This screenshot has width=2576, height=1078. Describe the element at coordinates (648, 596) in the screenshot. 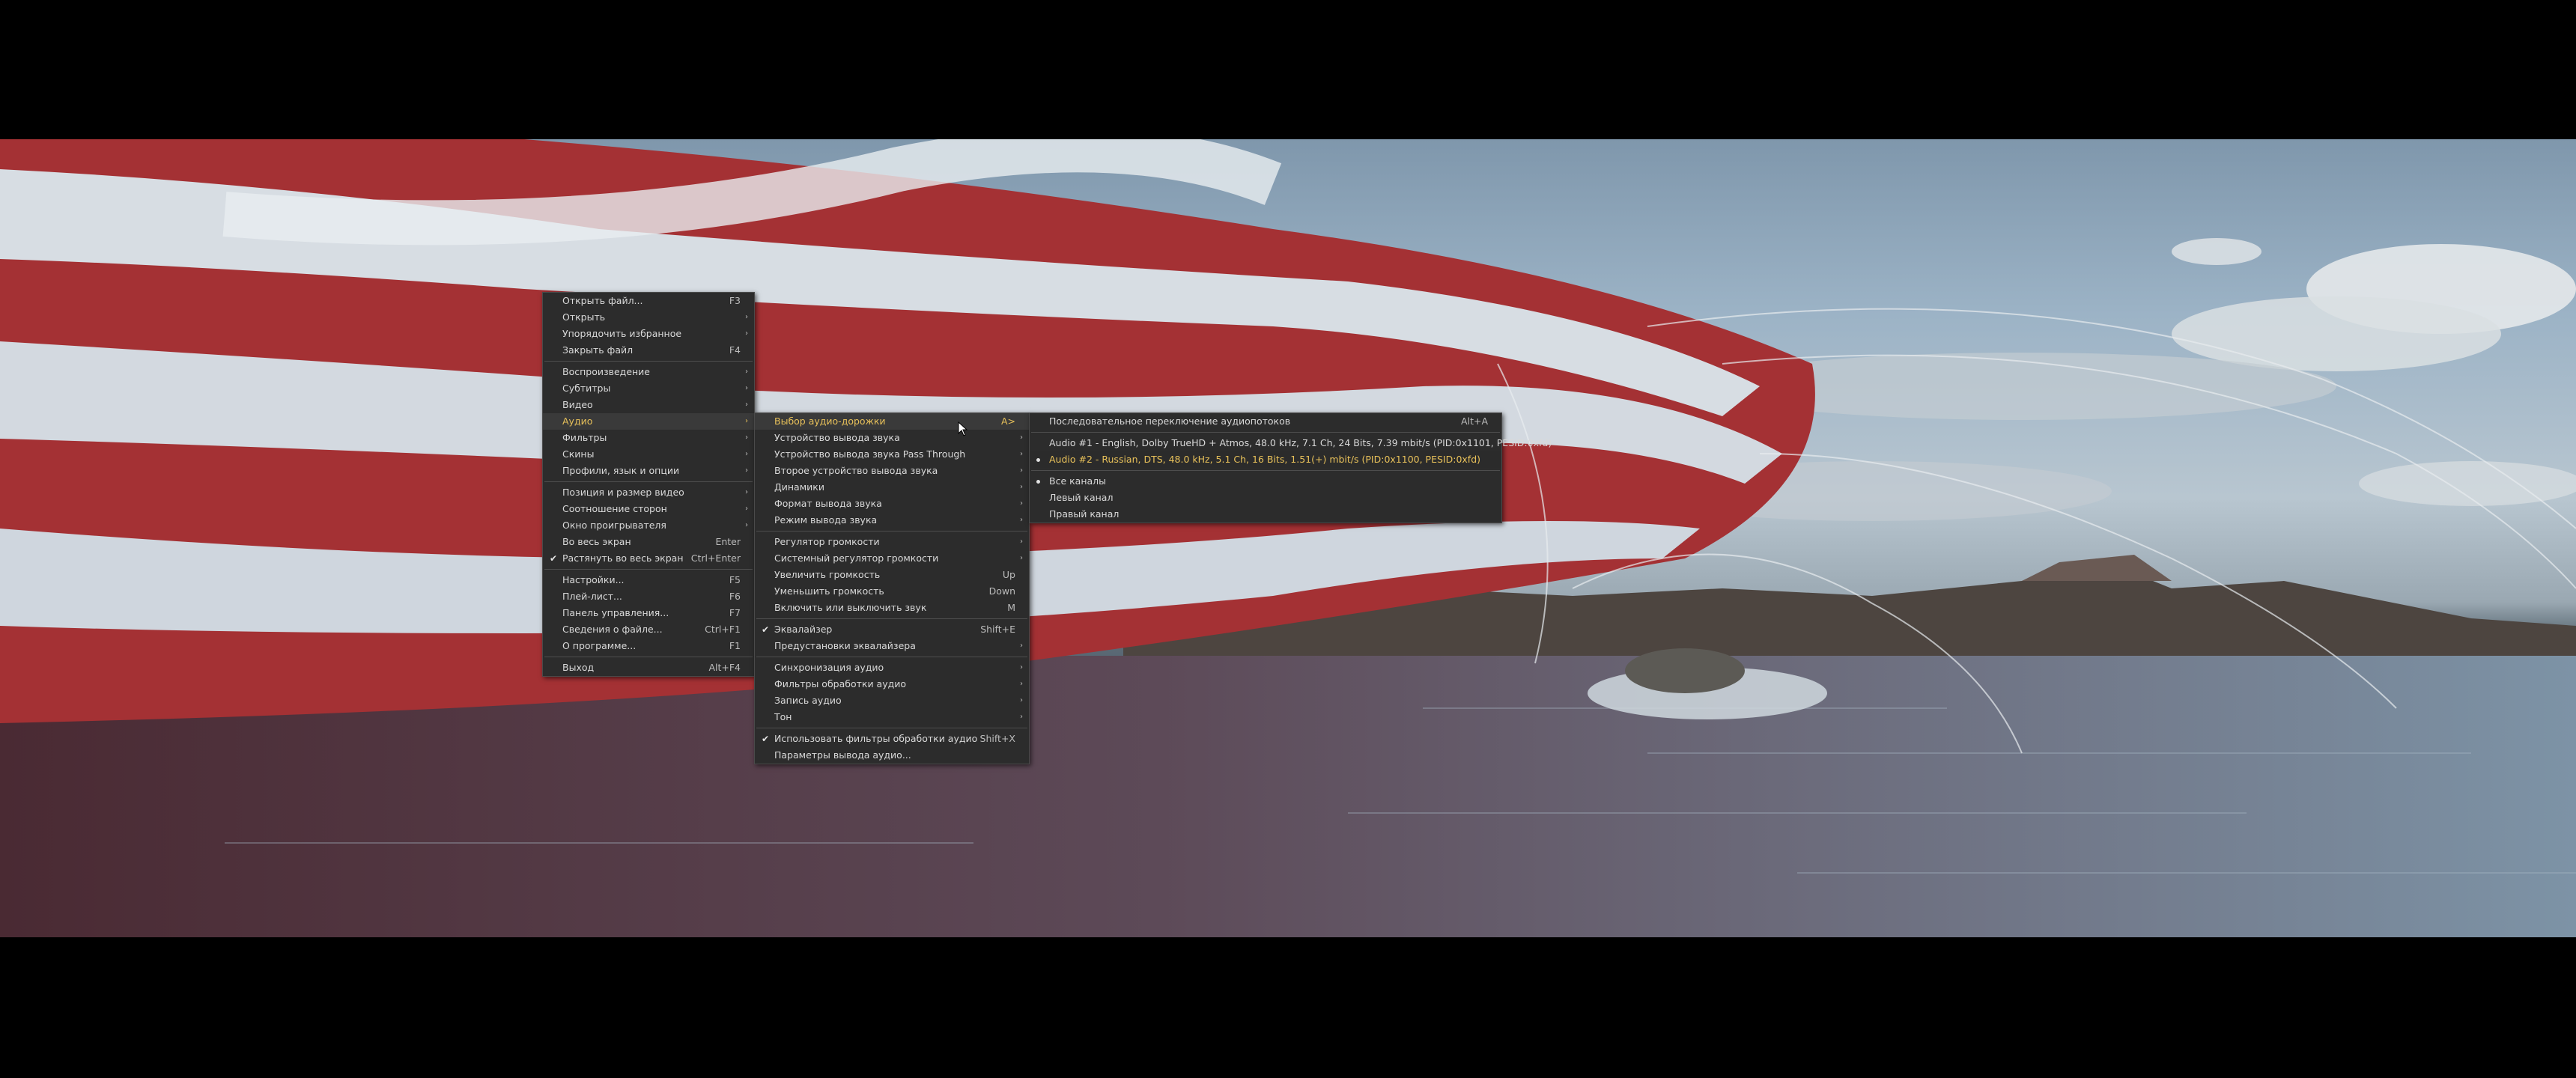

I see `main-menu-item: Плей-лист... F6` at that location.